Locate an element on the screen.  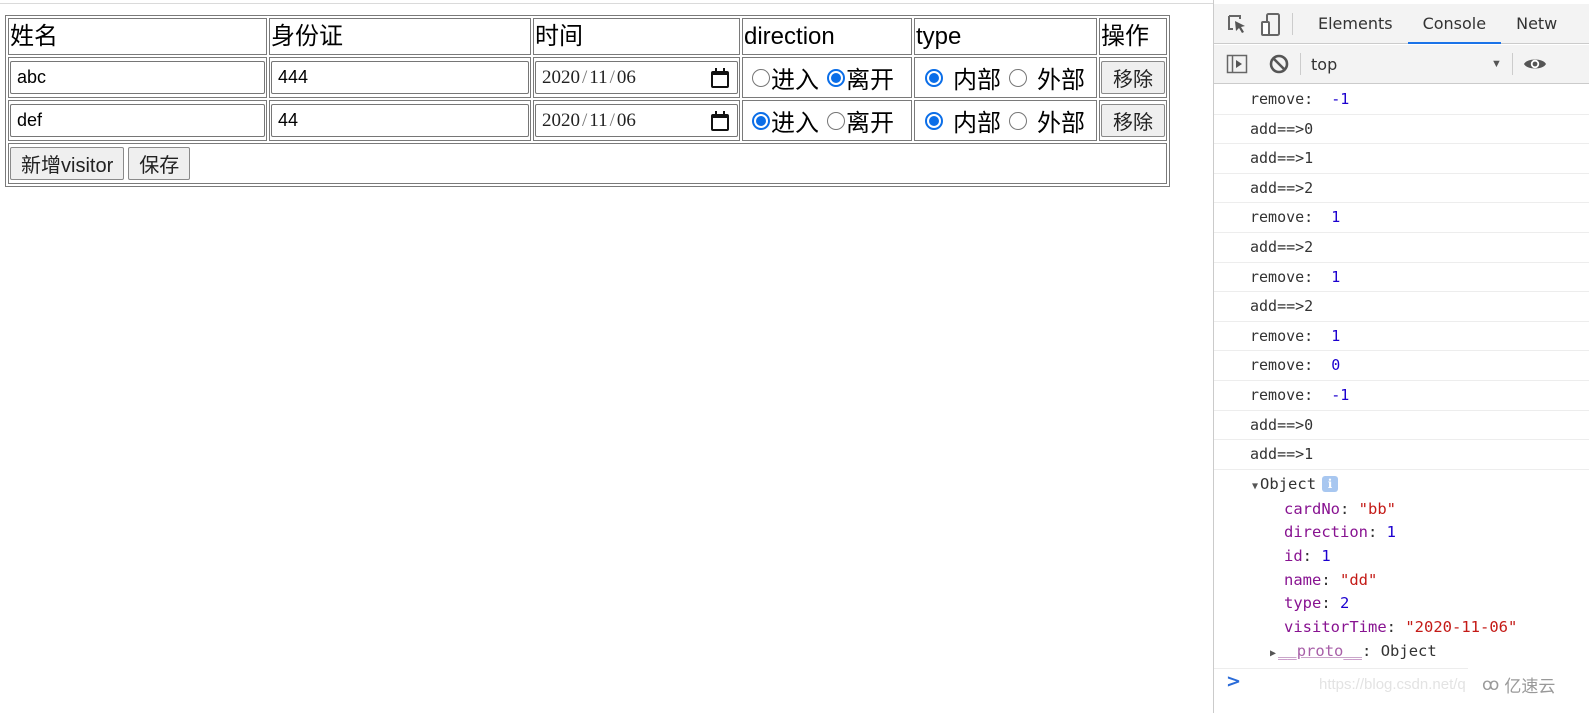
object-property: direction: 1 is located at coordinates (1420, 533).